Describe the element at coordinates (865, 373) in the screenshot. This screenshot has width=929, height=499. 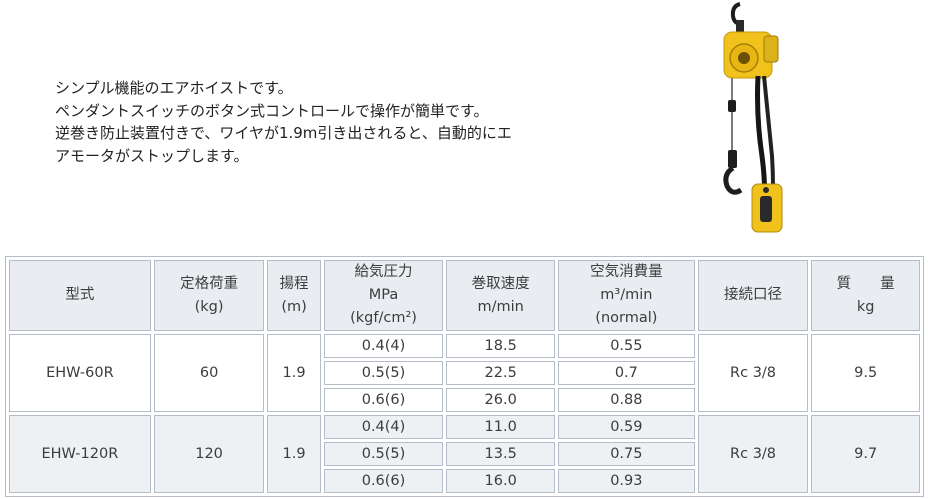
I see `cell-mass: 9.5` at that location.